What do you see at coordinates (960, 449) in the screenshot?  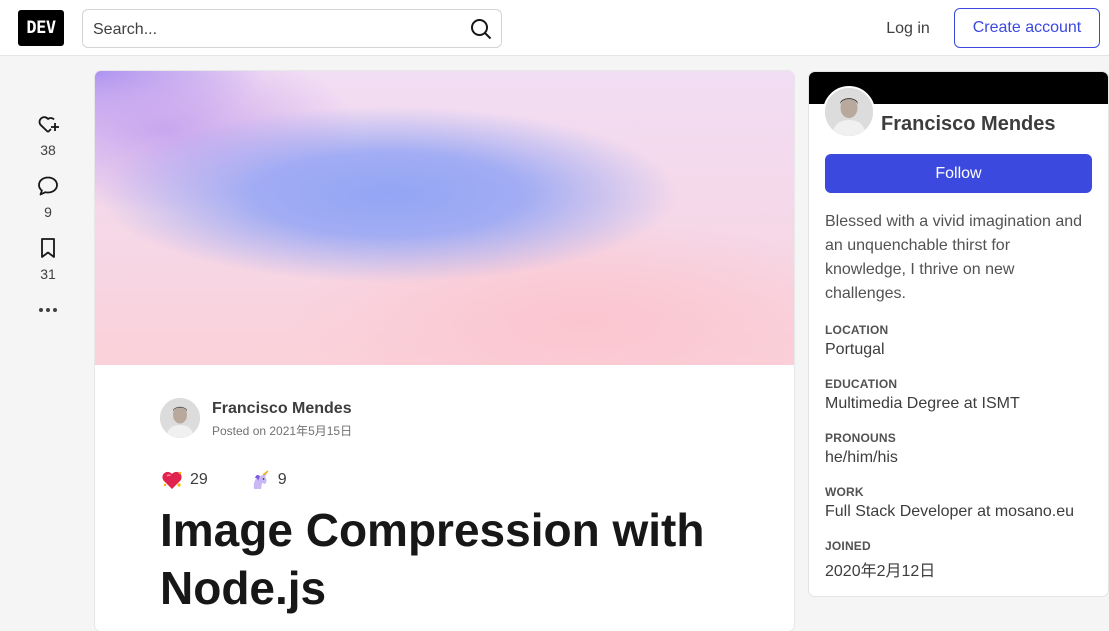 I see `profile-field-pronouns: PRONOUNS he/him/his` at bounding box center [960, 449].